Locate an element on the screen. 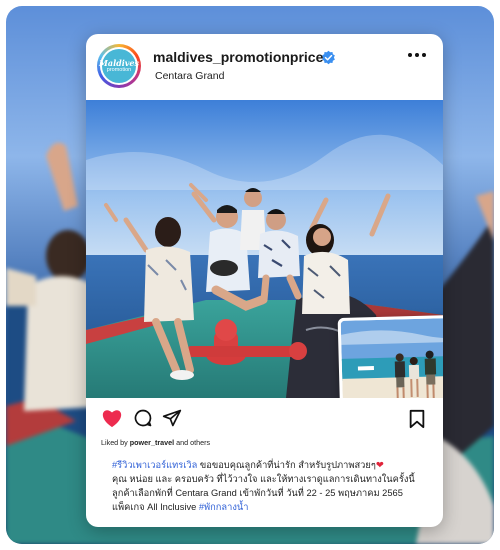 The width and height of the screenshot is (500, 550). caption-heart-emoji: ❤ is located at coordinates (379, 465).